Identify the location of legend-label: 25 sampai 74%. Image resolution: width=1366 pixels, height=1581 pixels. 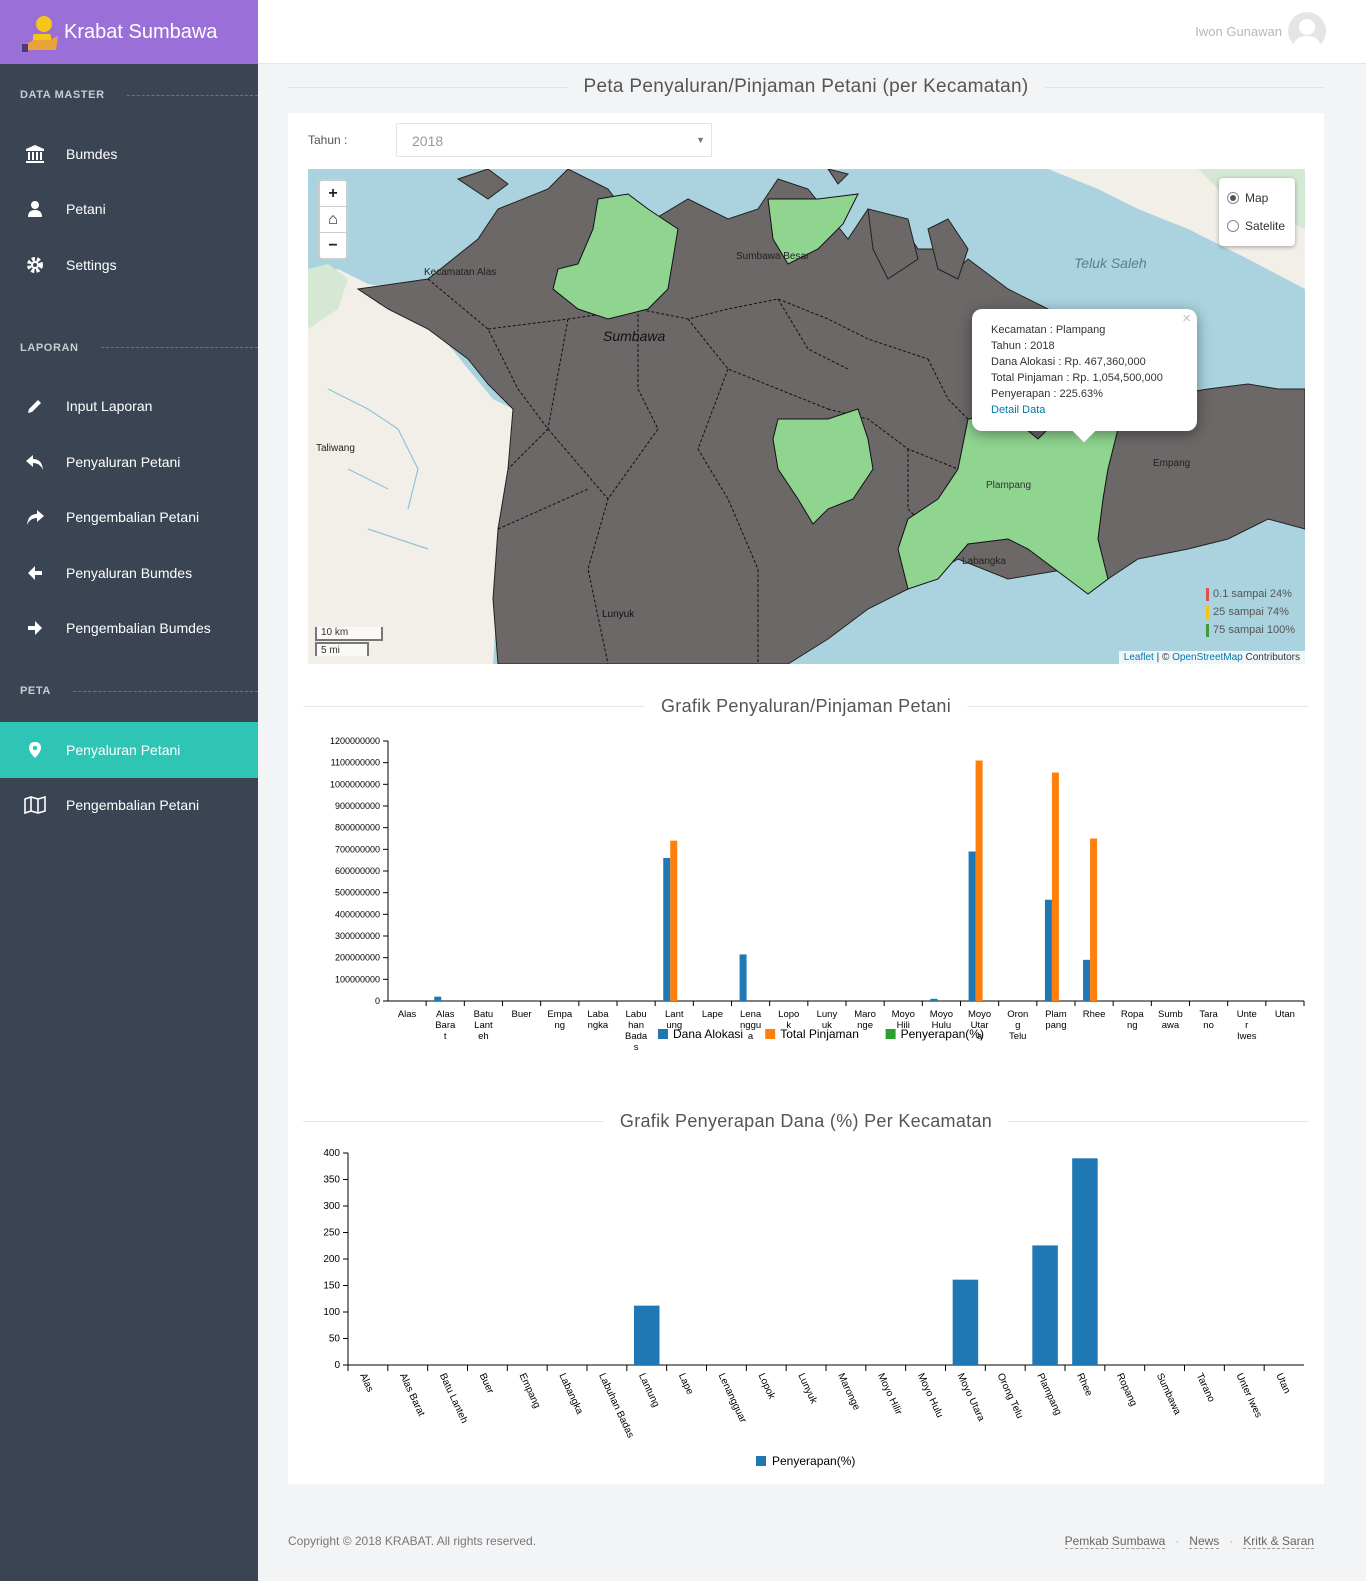
(1251, 612).